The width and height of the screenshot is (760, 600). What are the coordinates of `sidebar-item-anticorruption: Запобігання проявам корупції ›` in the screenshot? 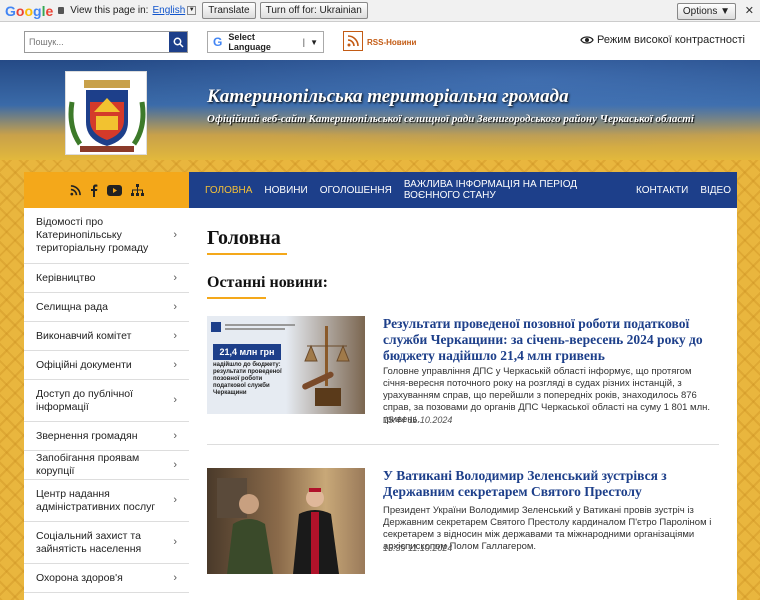 It's located at (106, 465).